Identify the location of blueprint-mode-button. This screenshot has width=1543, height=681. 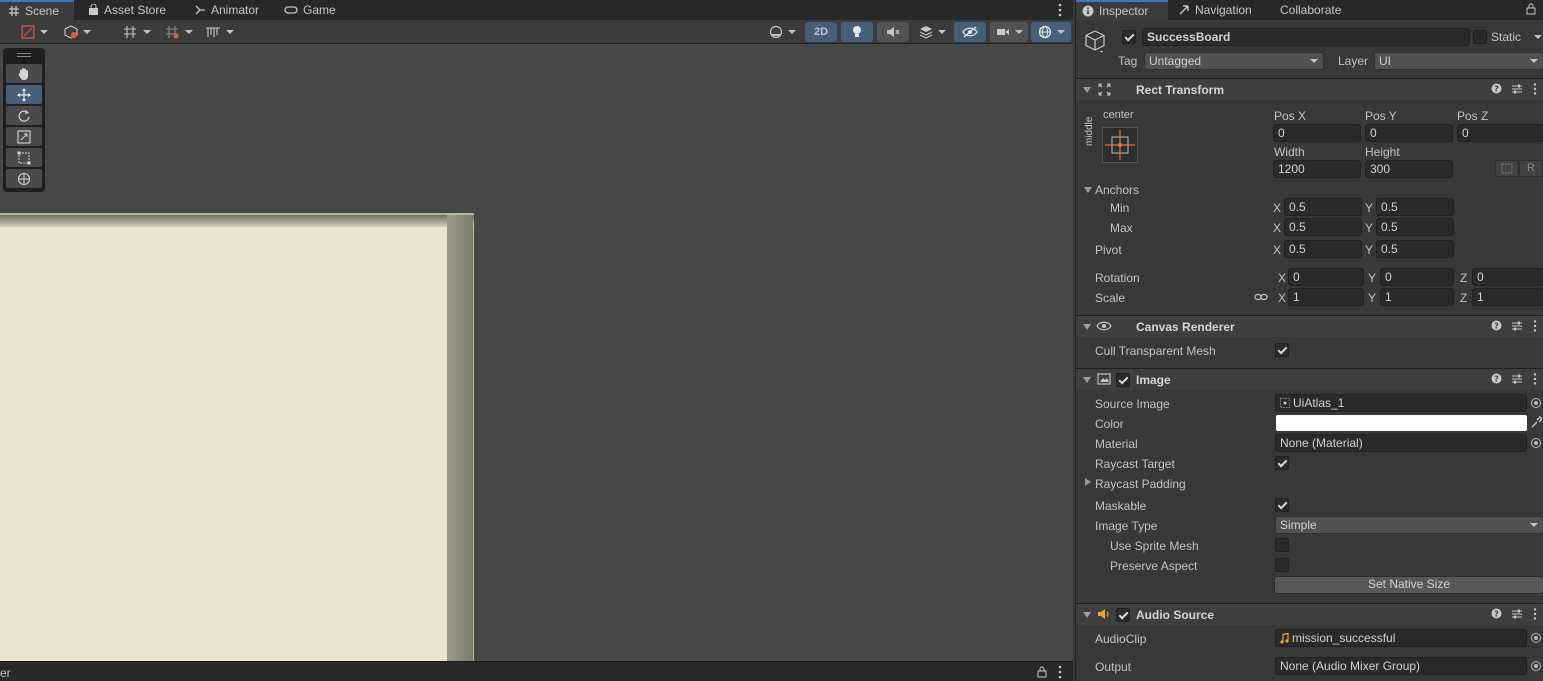
(1507, 168).